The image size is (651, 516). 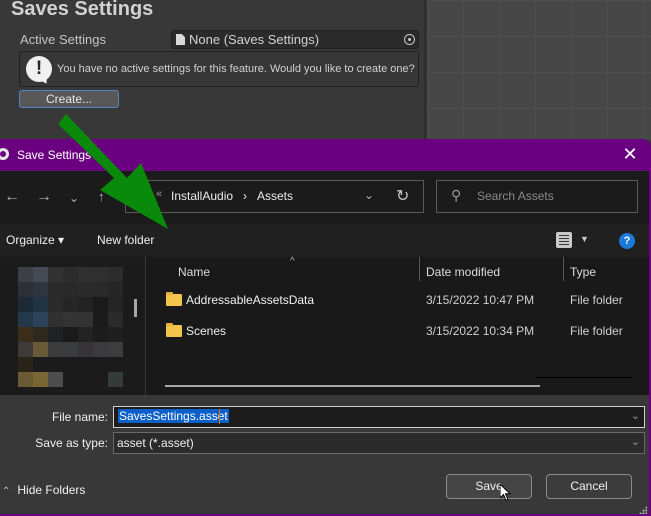 I want to click on horizontal-scrollbar, so click(x=352, y=386).